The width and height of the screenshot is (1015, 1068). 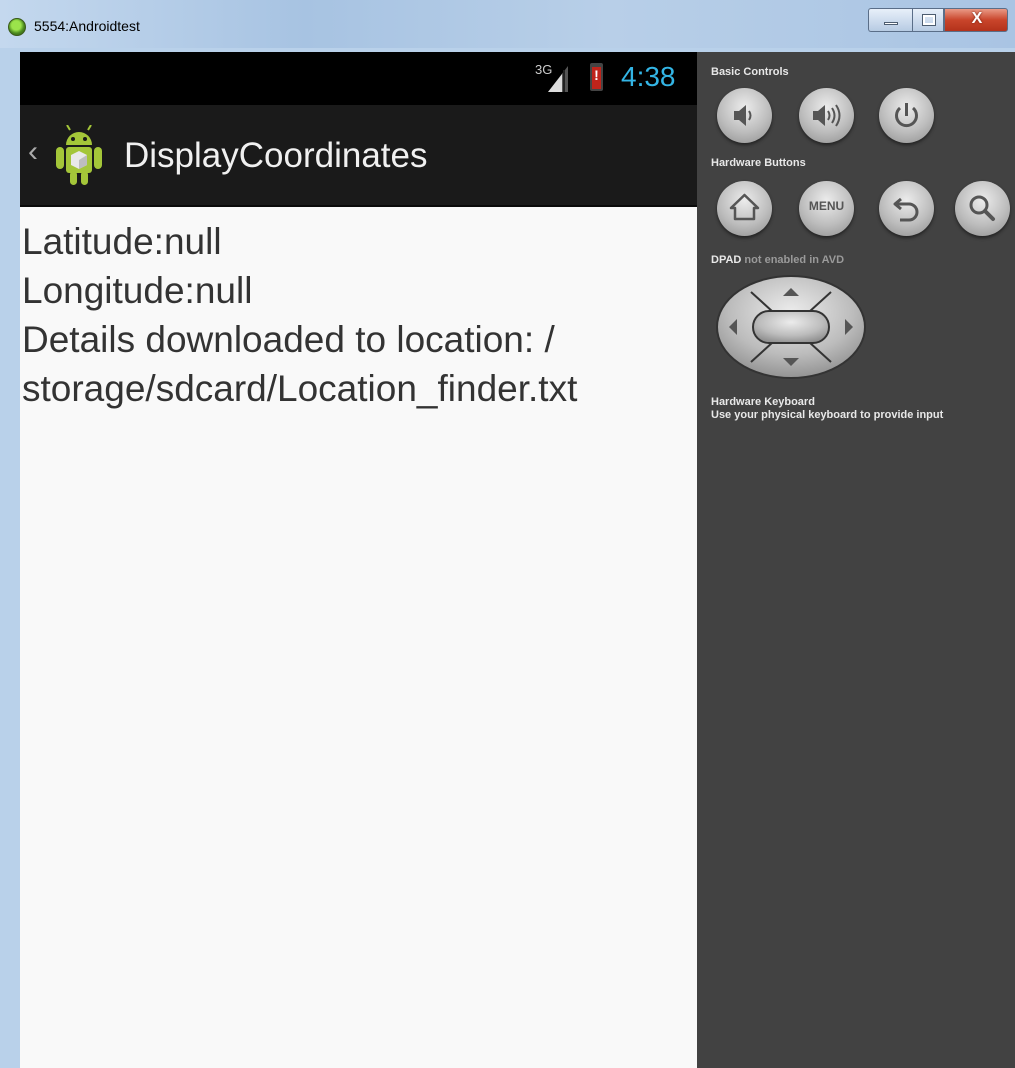 I want to click on menu-button-label: MENU, so click(x=826, y=206).